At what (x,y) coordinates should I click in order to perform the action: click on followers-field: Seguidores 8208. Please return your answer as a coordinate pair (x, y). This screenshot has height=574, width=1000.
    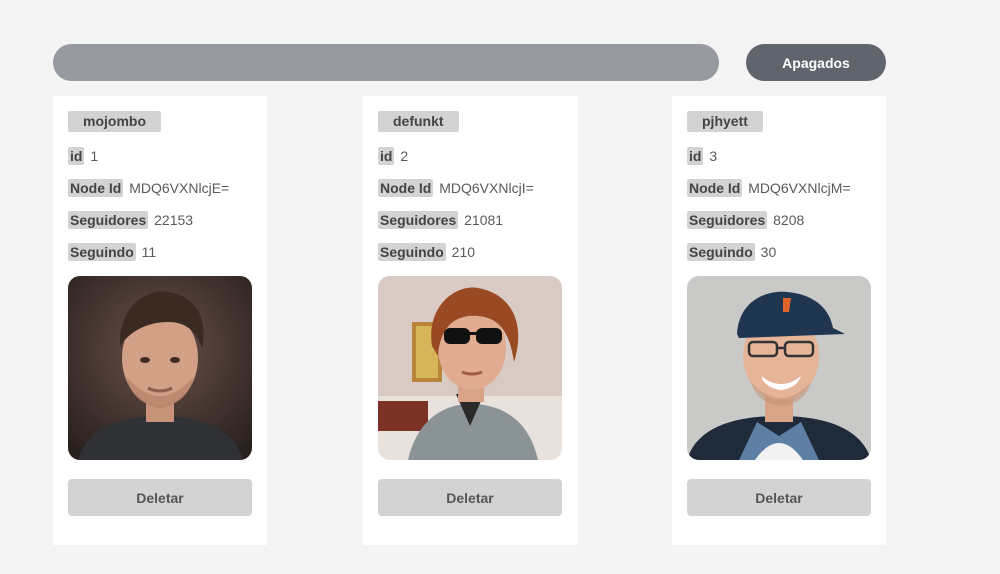
    Looking at the image, I should click on (745, 220).